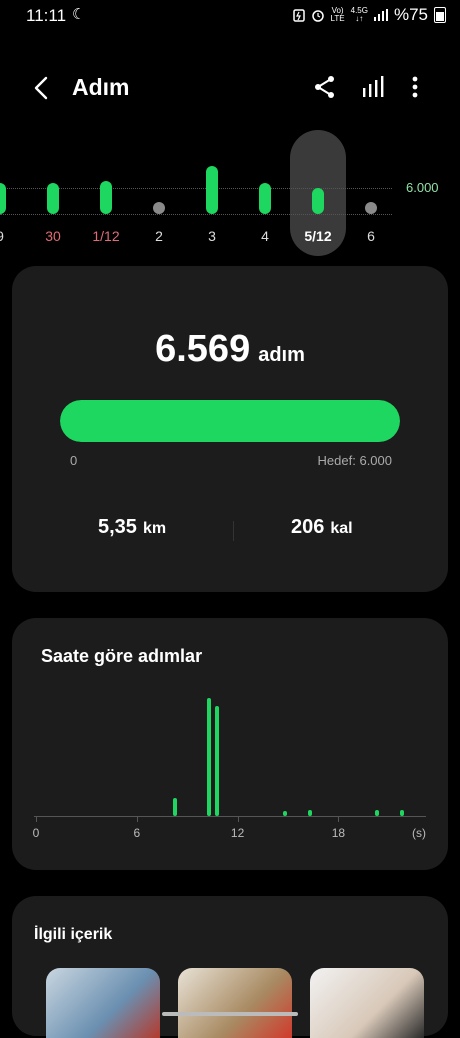  What do you see at coordinates (101, 87) in the screenshot?
I see `page-title: Adım` at bounding box center [101, 87].